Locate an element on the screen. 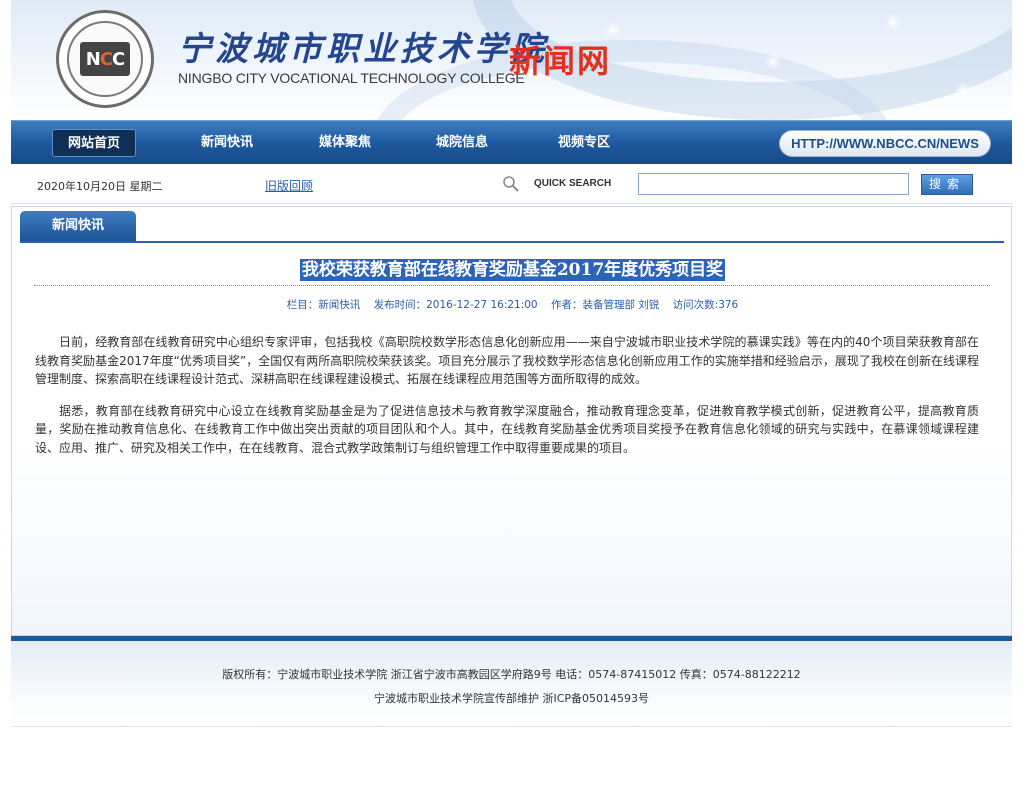 The height and width of the screenshot is (791, 1033). old-version-link: 旧版回顾 is located at coordinates (289, 185).